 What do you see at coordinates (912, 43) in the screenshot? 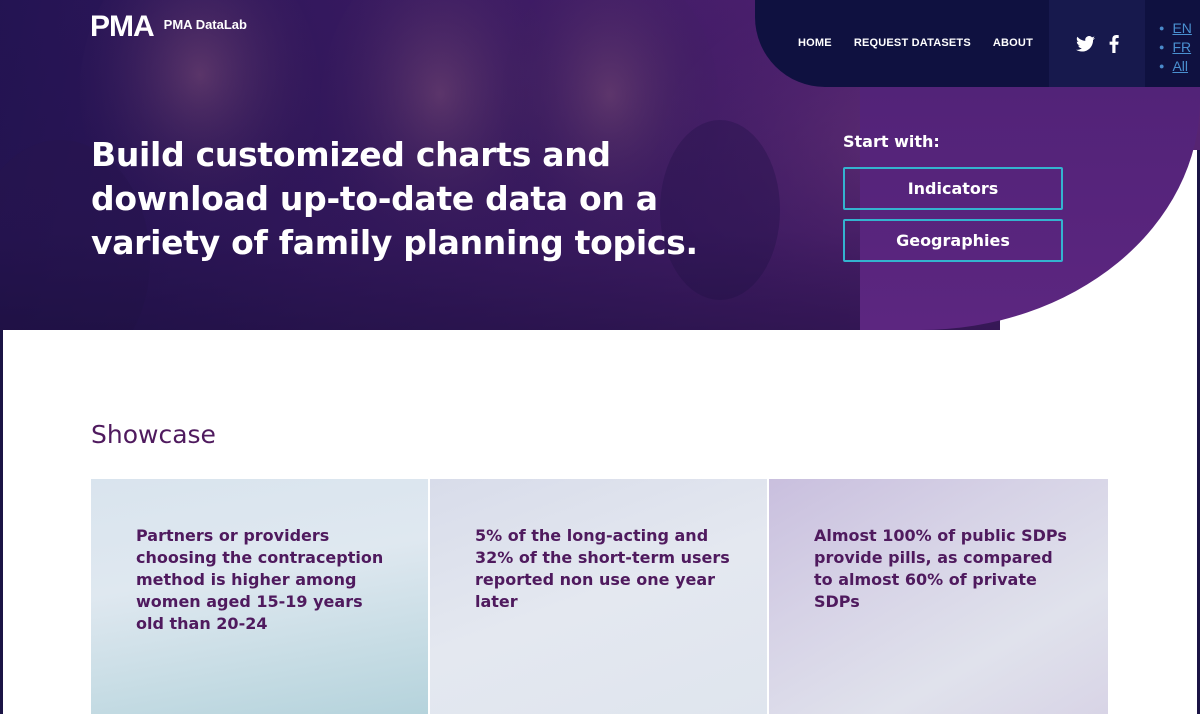
I see `nav-request-datasets: REQUEST DATASETS` at bounding box center [912, 43].